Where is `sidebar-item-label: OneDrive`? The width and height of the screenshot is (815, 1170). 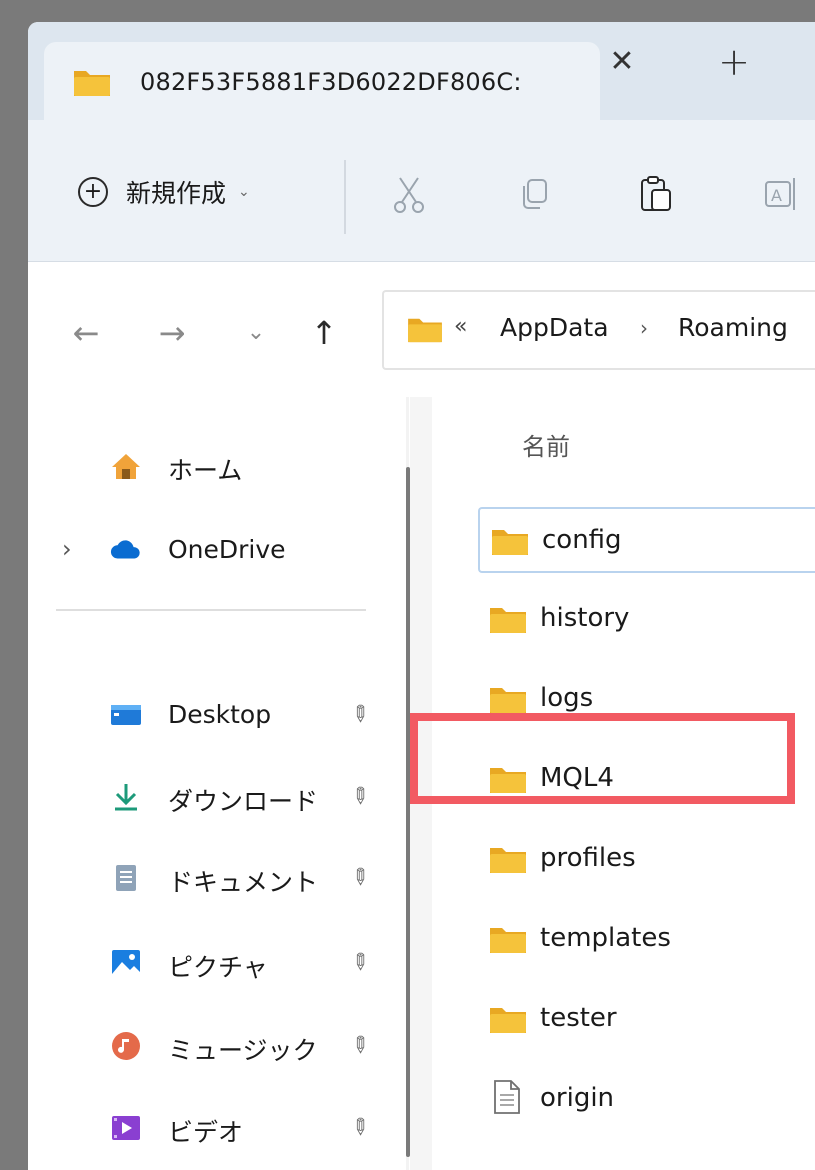
sidebar-item-label: OneDrive is located at coordinates (227, 549).